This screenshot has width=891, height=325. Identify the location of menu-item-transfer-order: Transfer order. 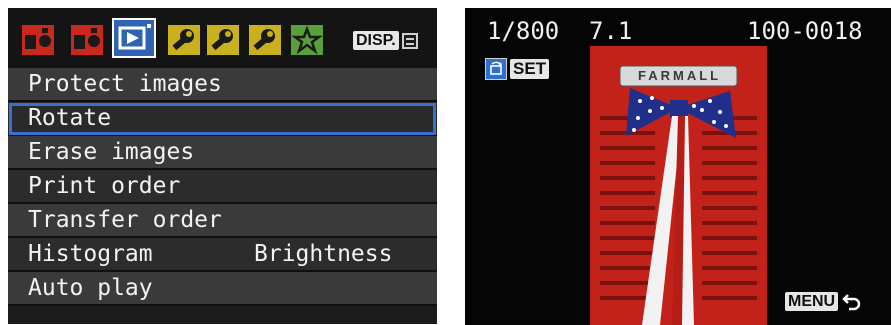
(222, 221).